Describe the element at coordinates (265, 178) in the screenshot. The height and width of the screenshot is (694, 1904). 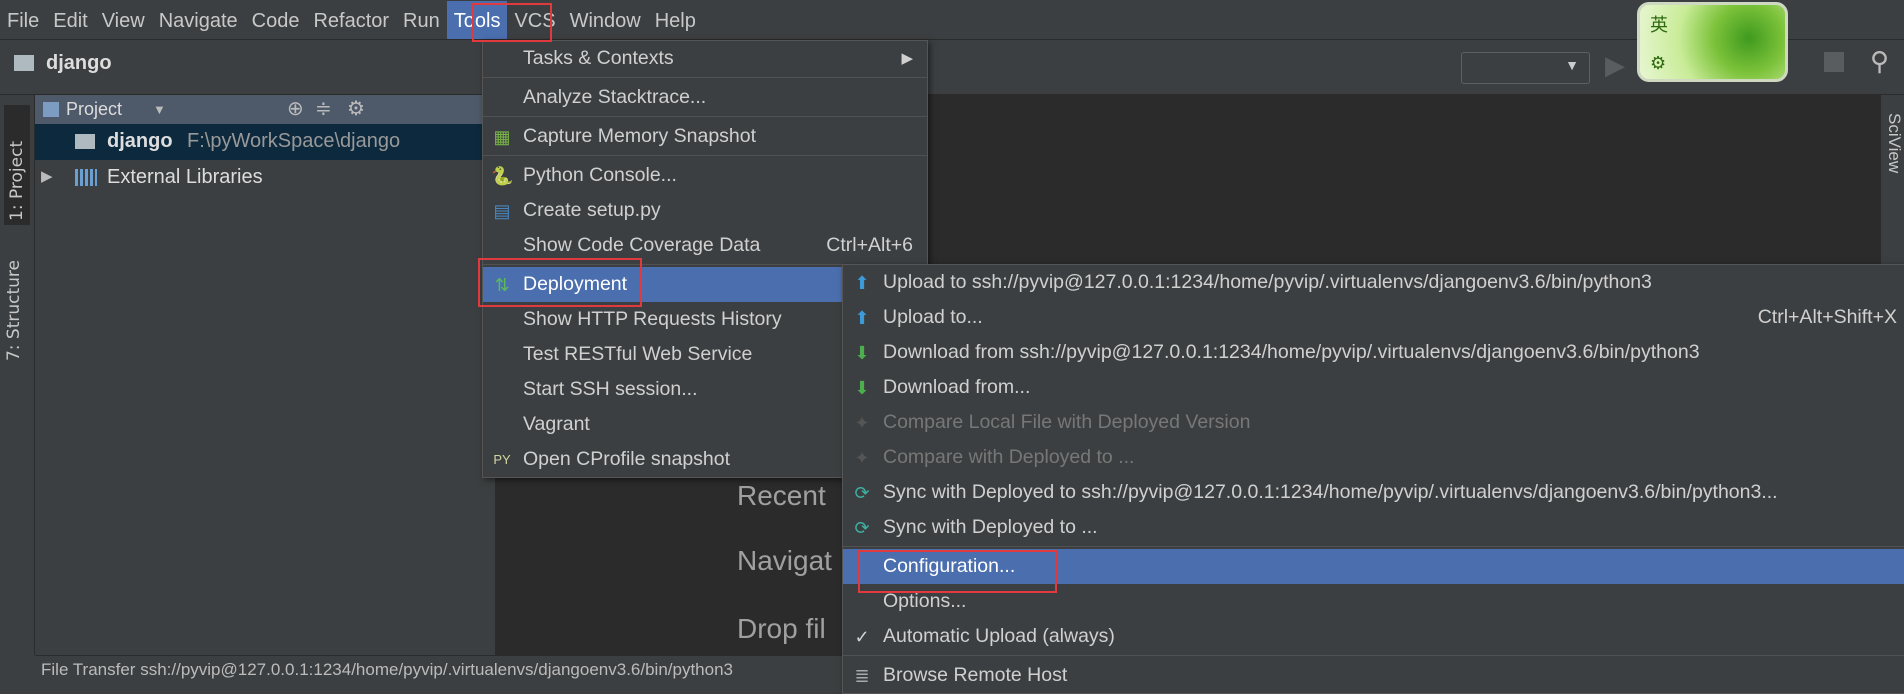
I see `tree-item-external-libraries: ▶ External Libraries` at that location.